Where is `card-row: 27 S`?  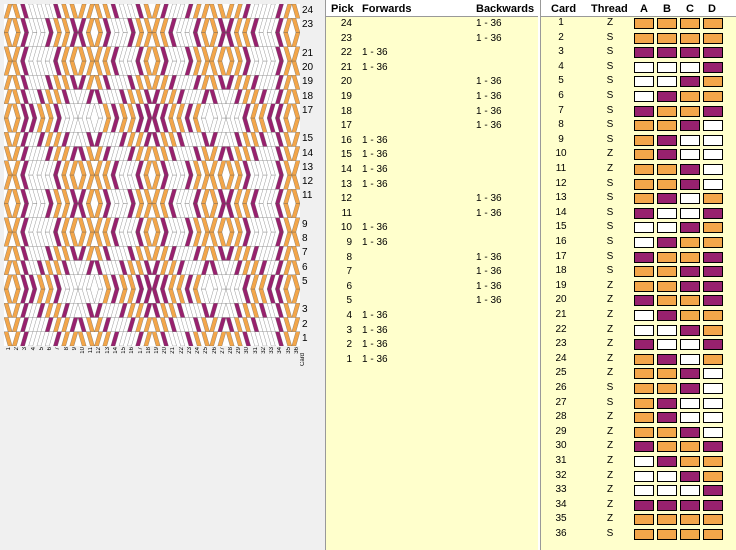 card-row: 27 S is located at coordinates (638, 404).